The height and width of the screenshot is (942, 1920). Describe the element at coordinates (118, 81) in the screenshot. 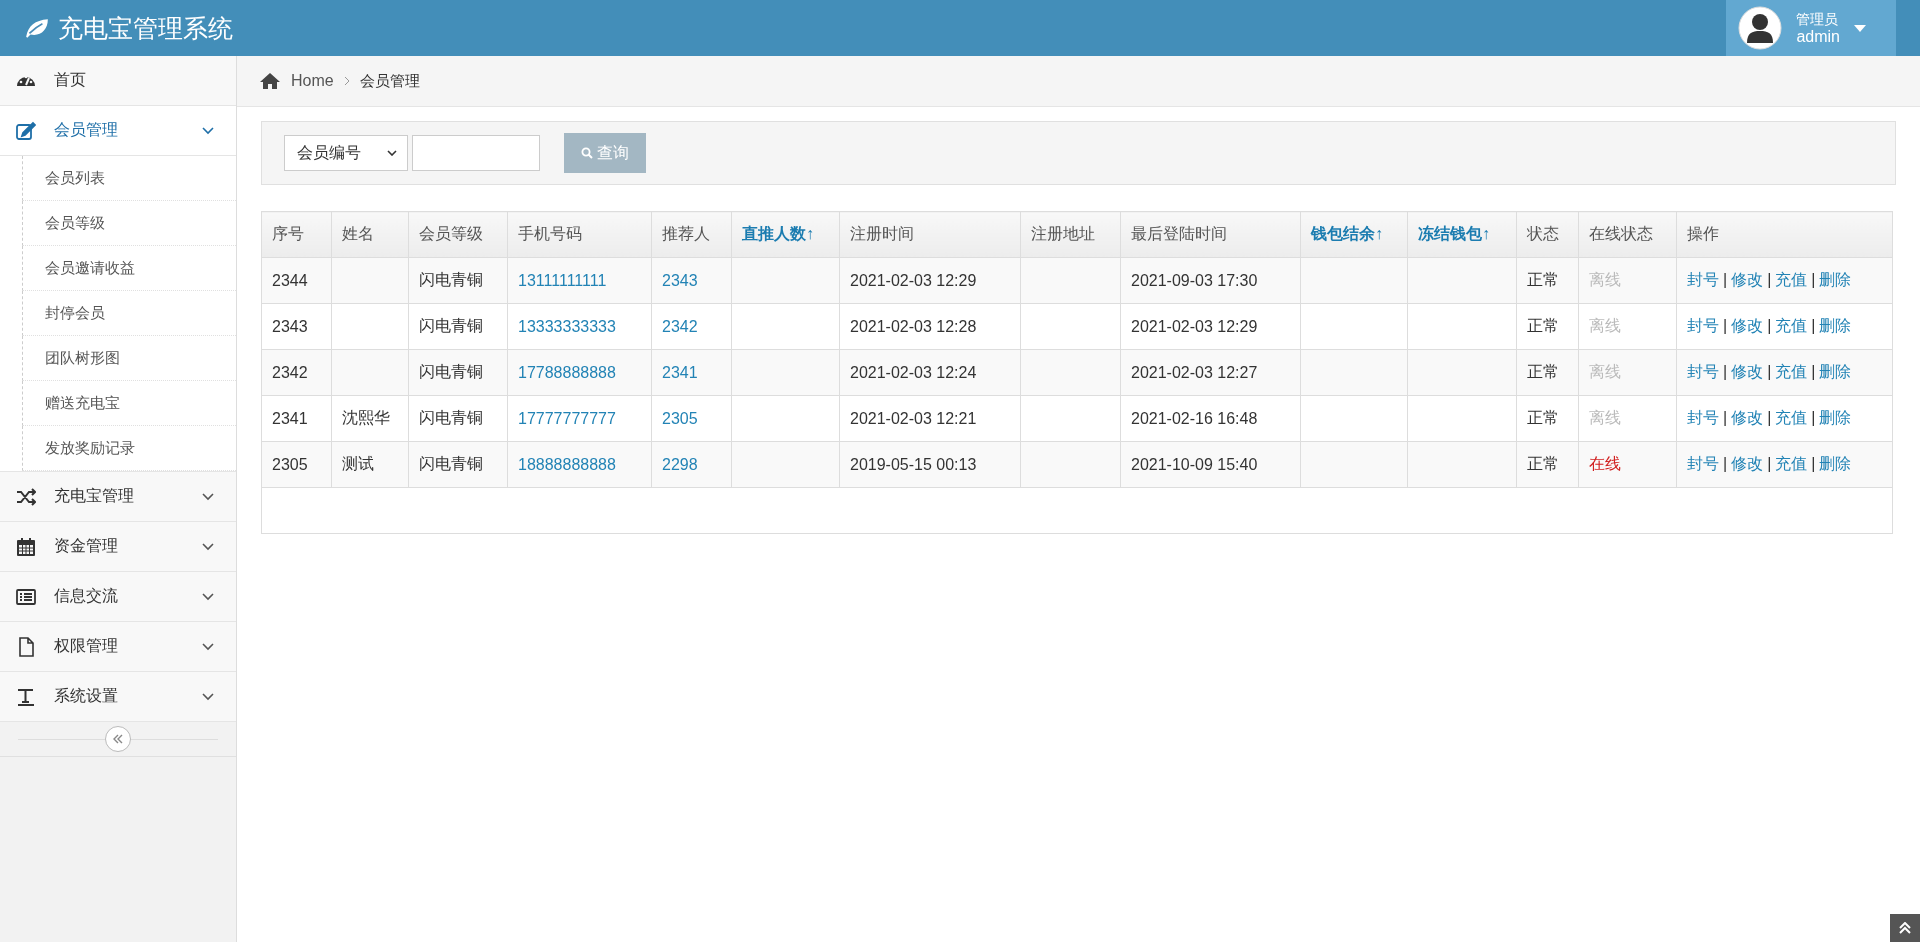

I see `sidebar-item: 首页` at that location.